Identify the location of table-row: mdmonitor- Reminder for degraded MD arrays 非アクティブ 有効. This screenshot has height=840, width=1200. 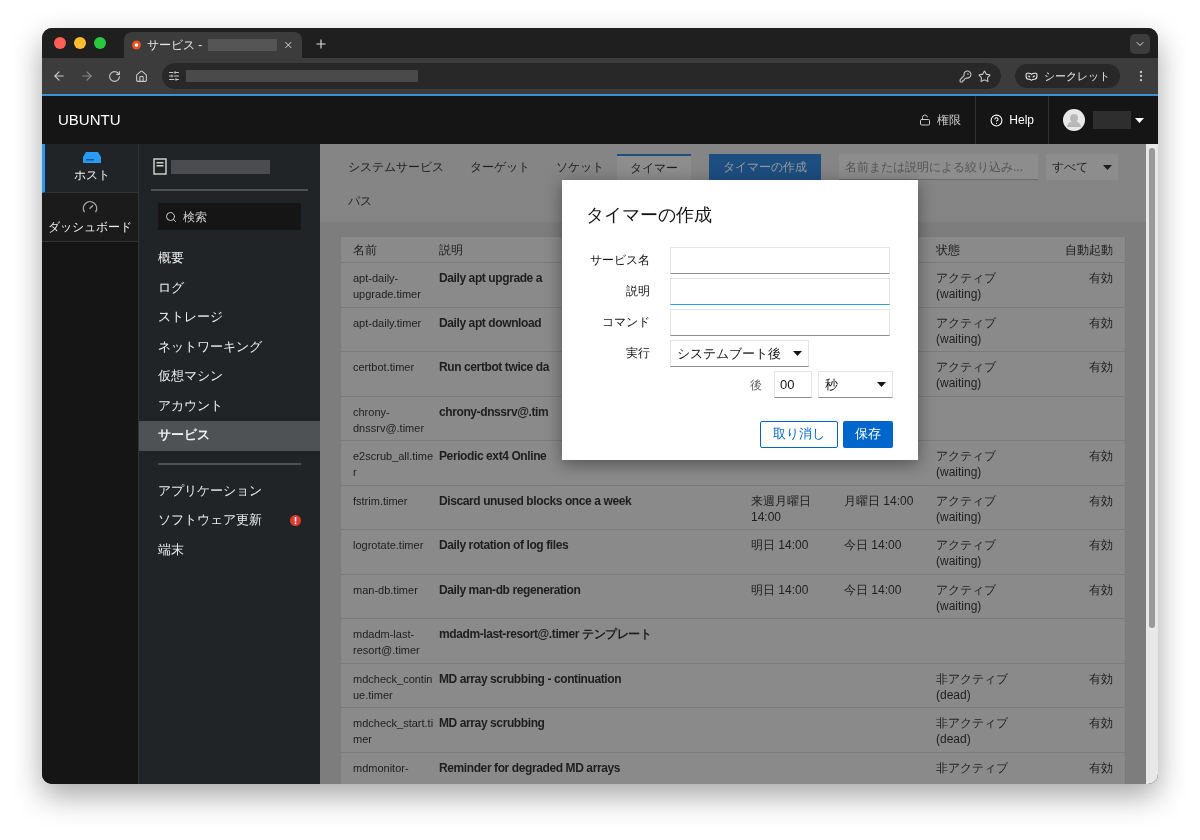
(733, 768).